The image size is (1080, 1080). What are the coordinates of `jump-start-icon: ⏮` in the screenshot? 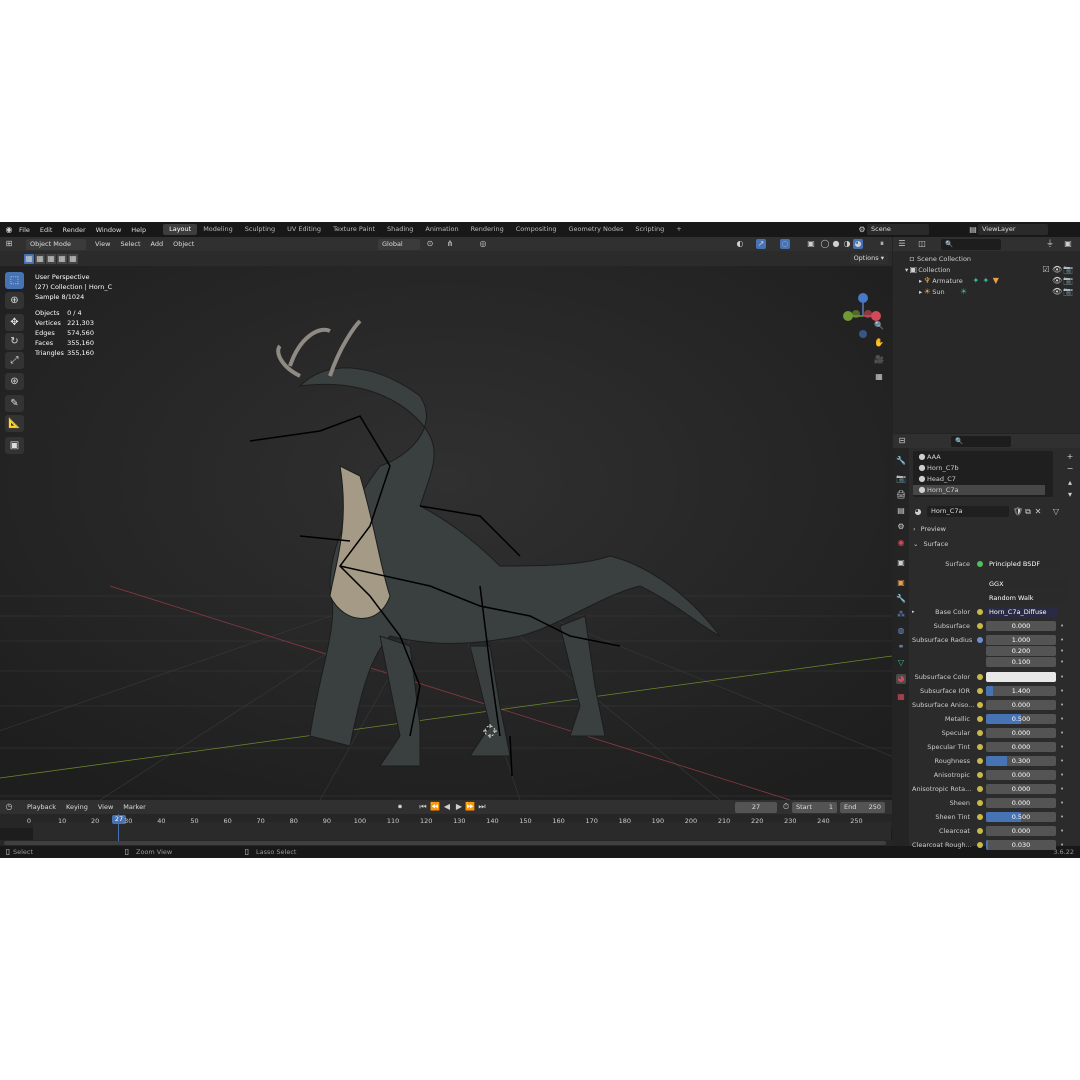 It's located at (423, 807).